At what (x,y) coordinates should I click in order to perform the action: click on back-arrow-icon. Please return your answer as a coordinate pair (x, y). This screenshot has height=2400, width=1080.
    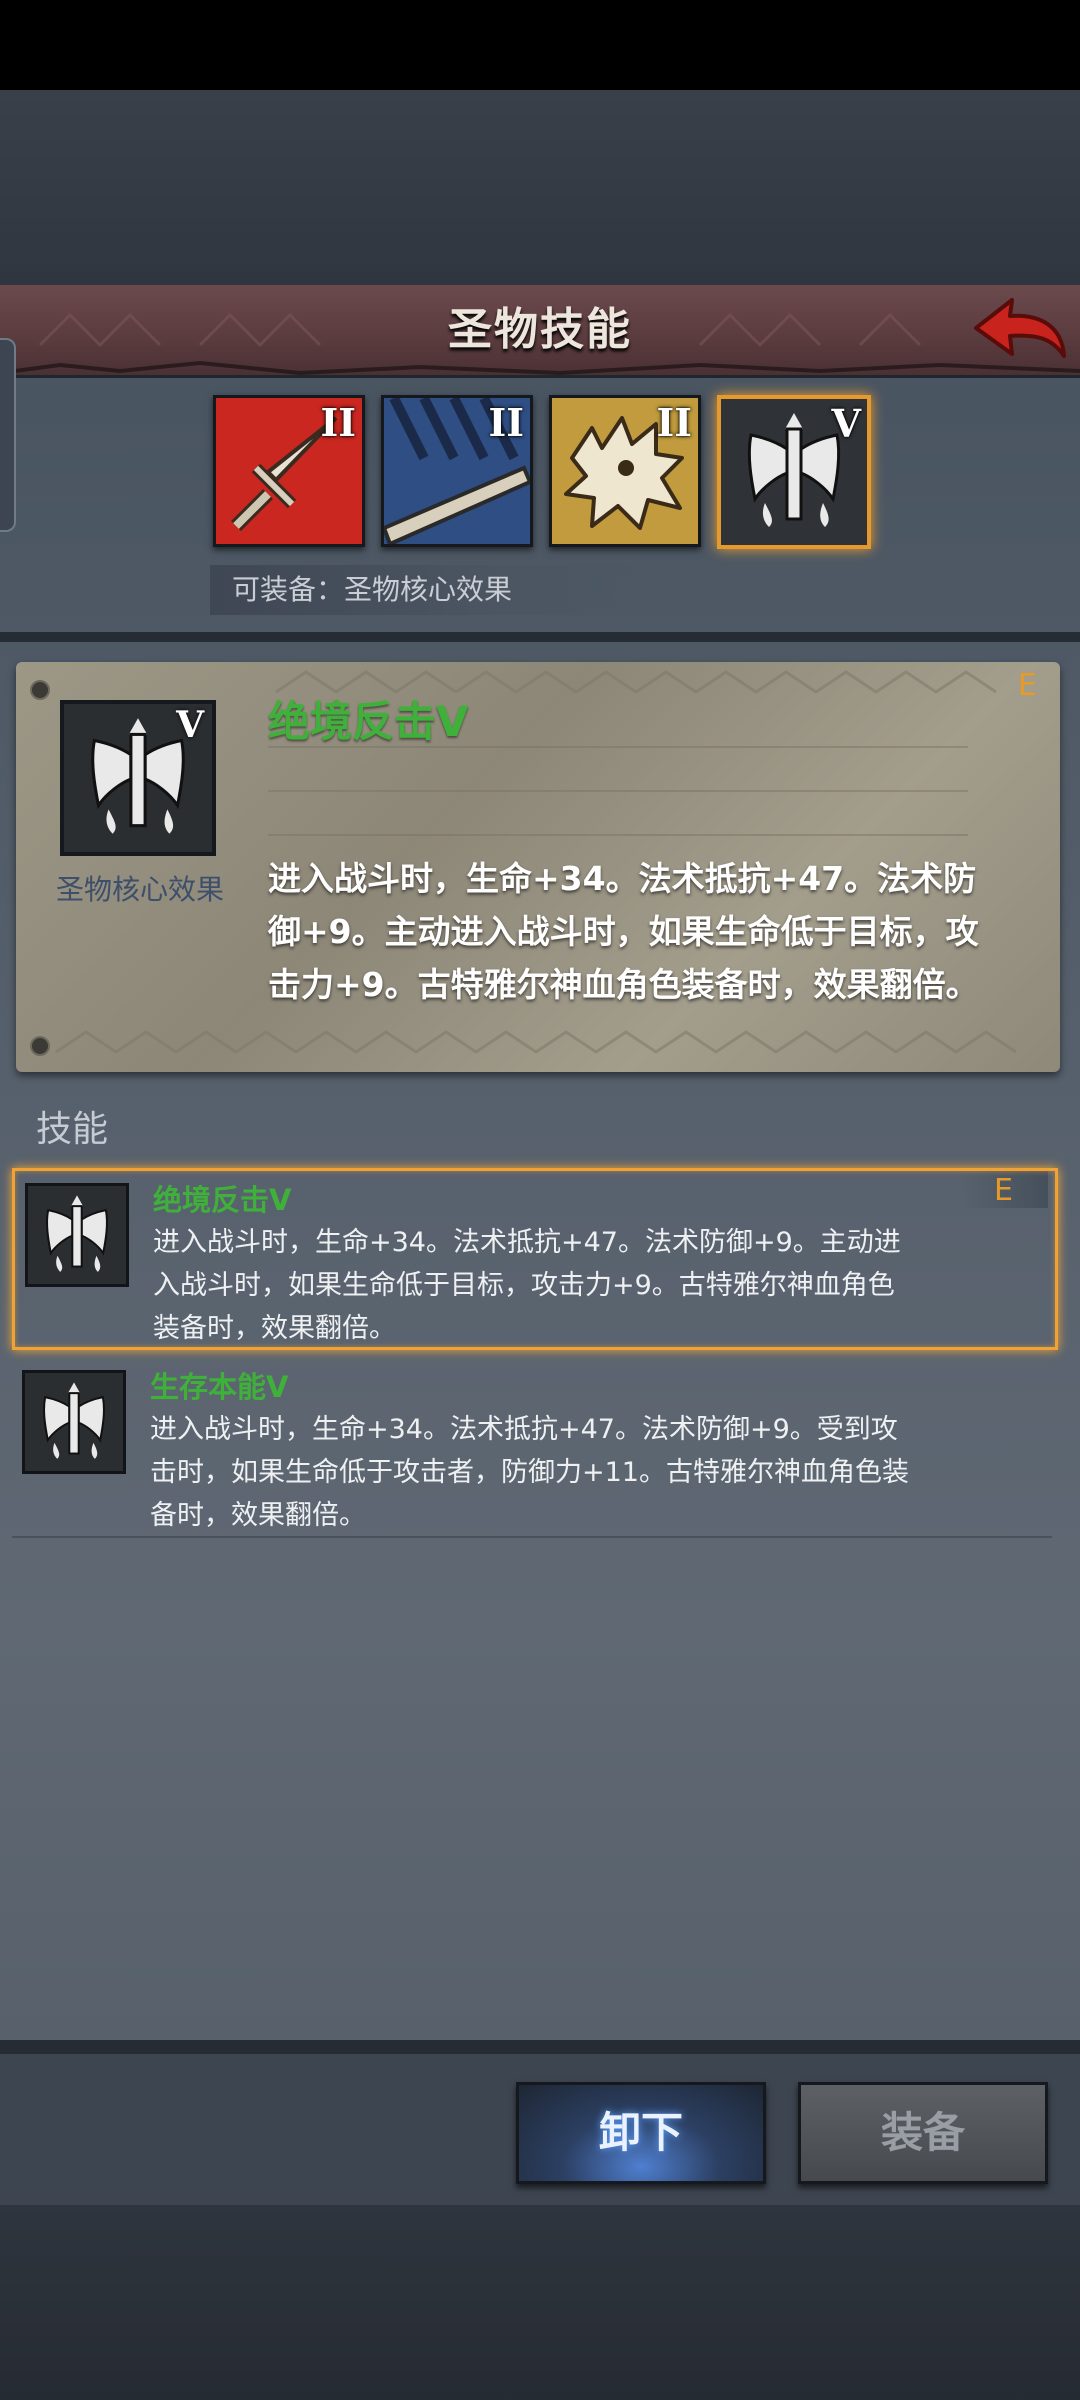
    Looking at the image, I should click on (1020, 328).